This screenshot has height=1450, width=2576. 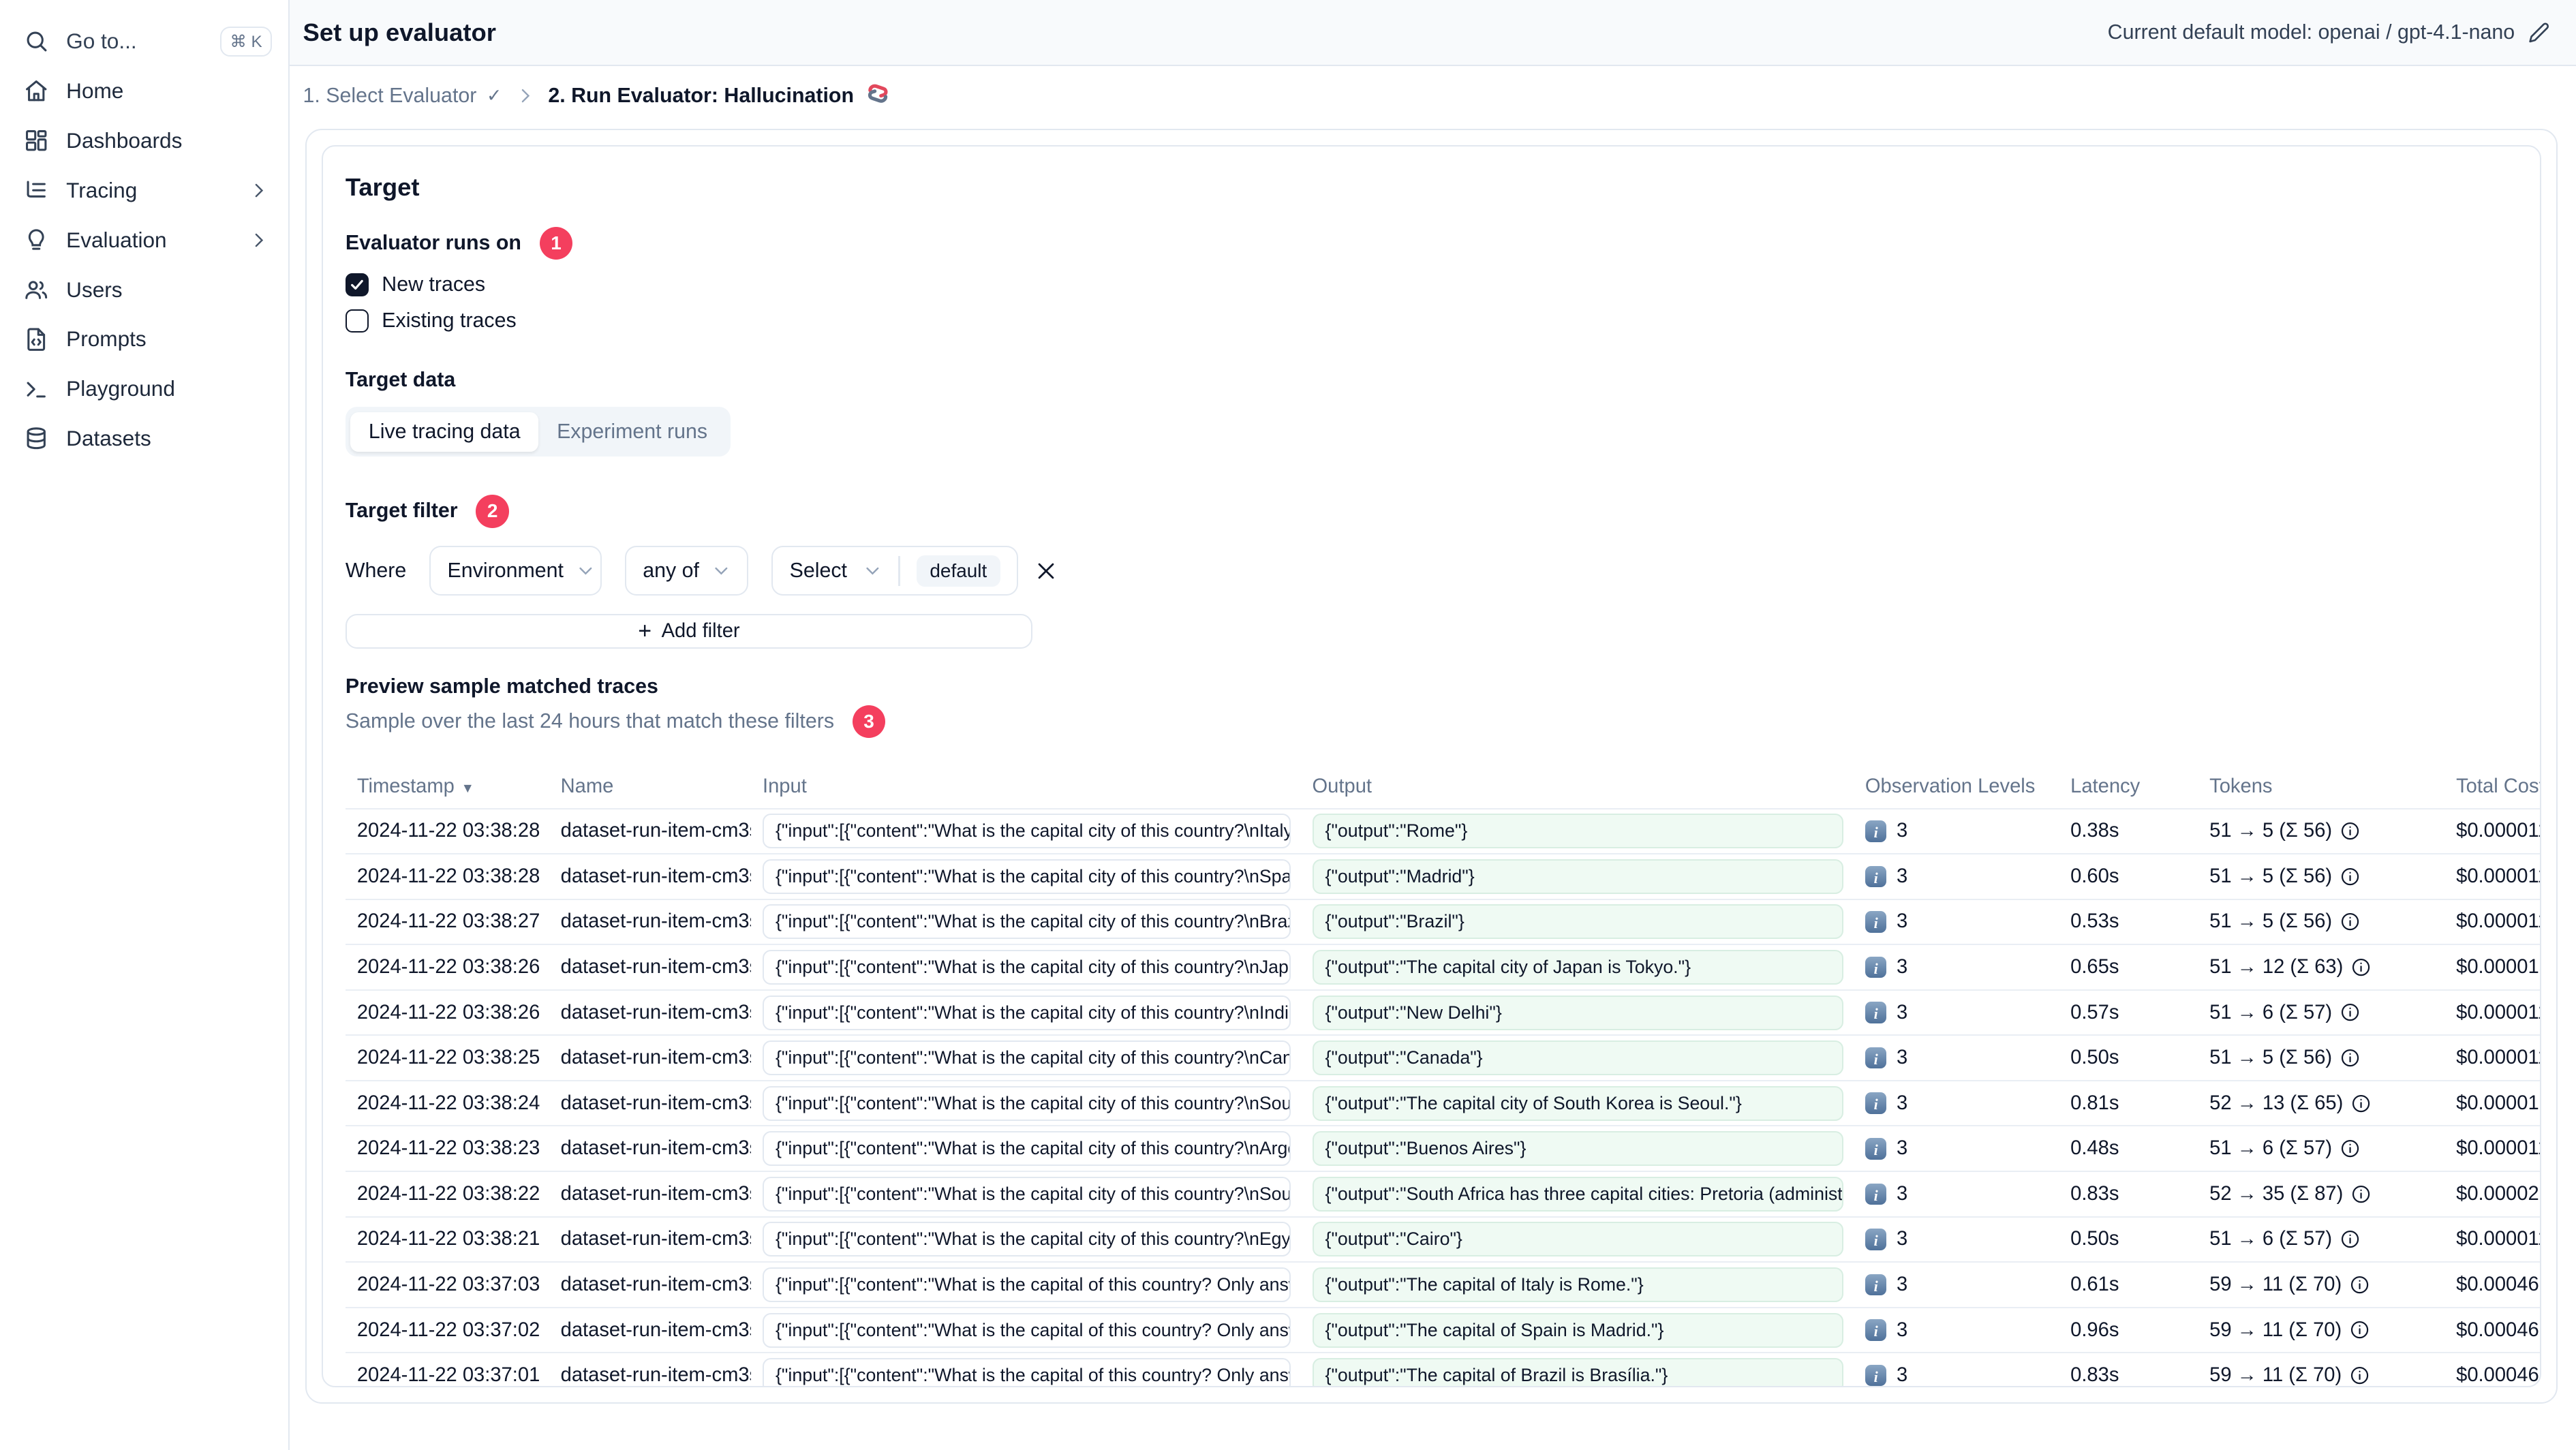 What do you see at coordinates (586, 570) in the screenshot?
I see `chevron-down-icon` at bounding box center [586, 570].